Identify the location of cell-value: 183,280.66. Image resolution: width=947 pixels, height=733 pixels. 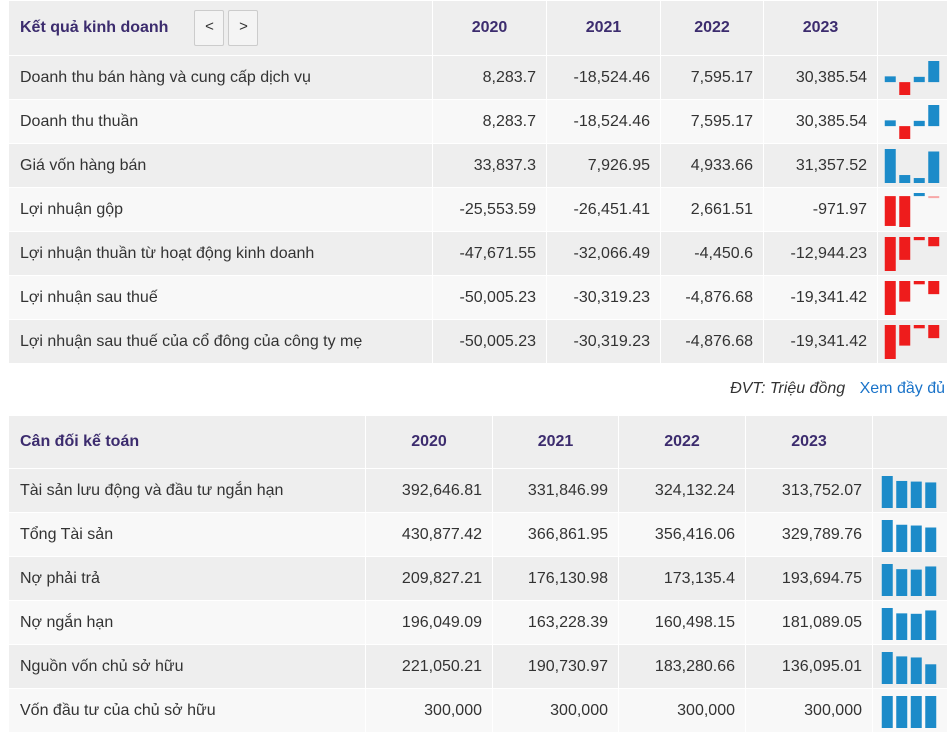
(682, 667).